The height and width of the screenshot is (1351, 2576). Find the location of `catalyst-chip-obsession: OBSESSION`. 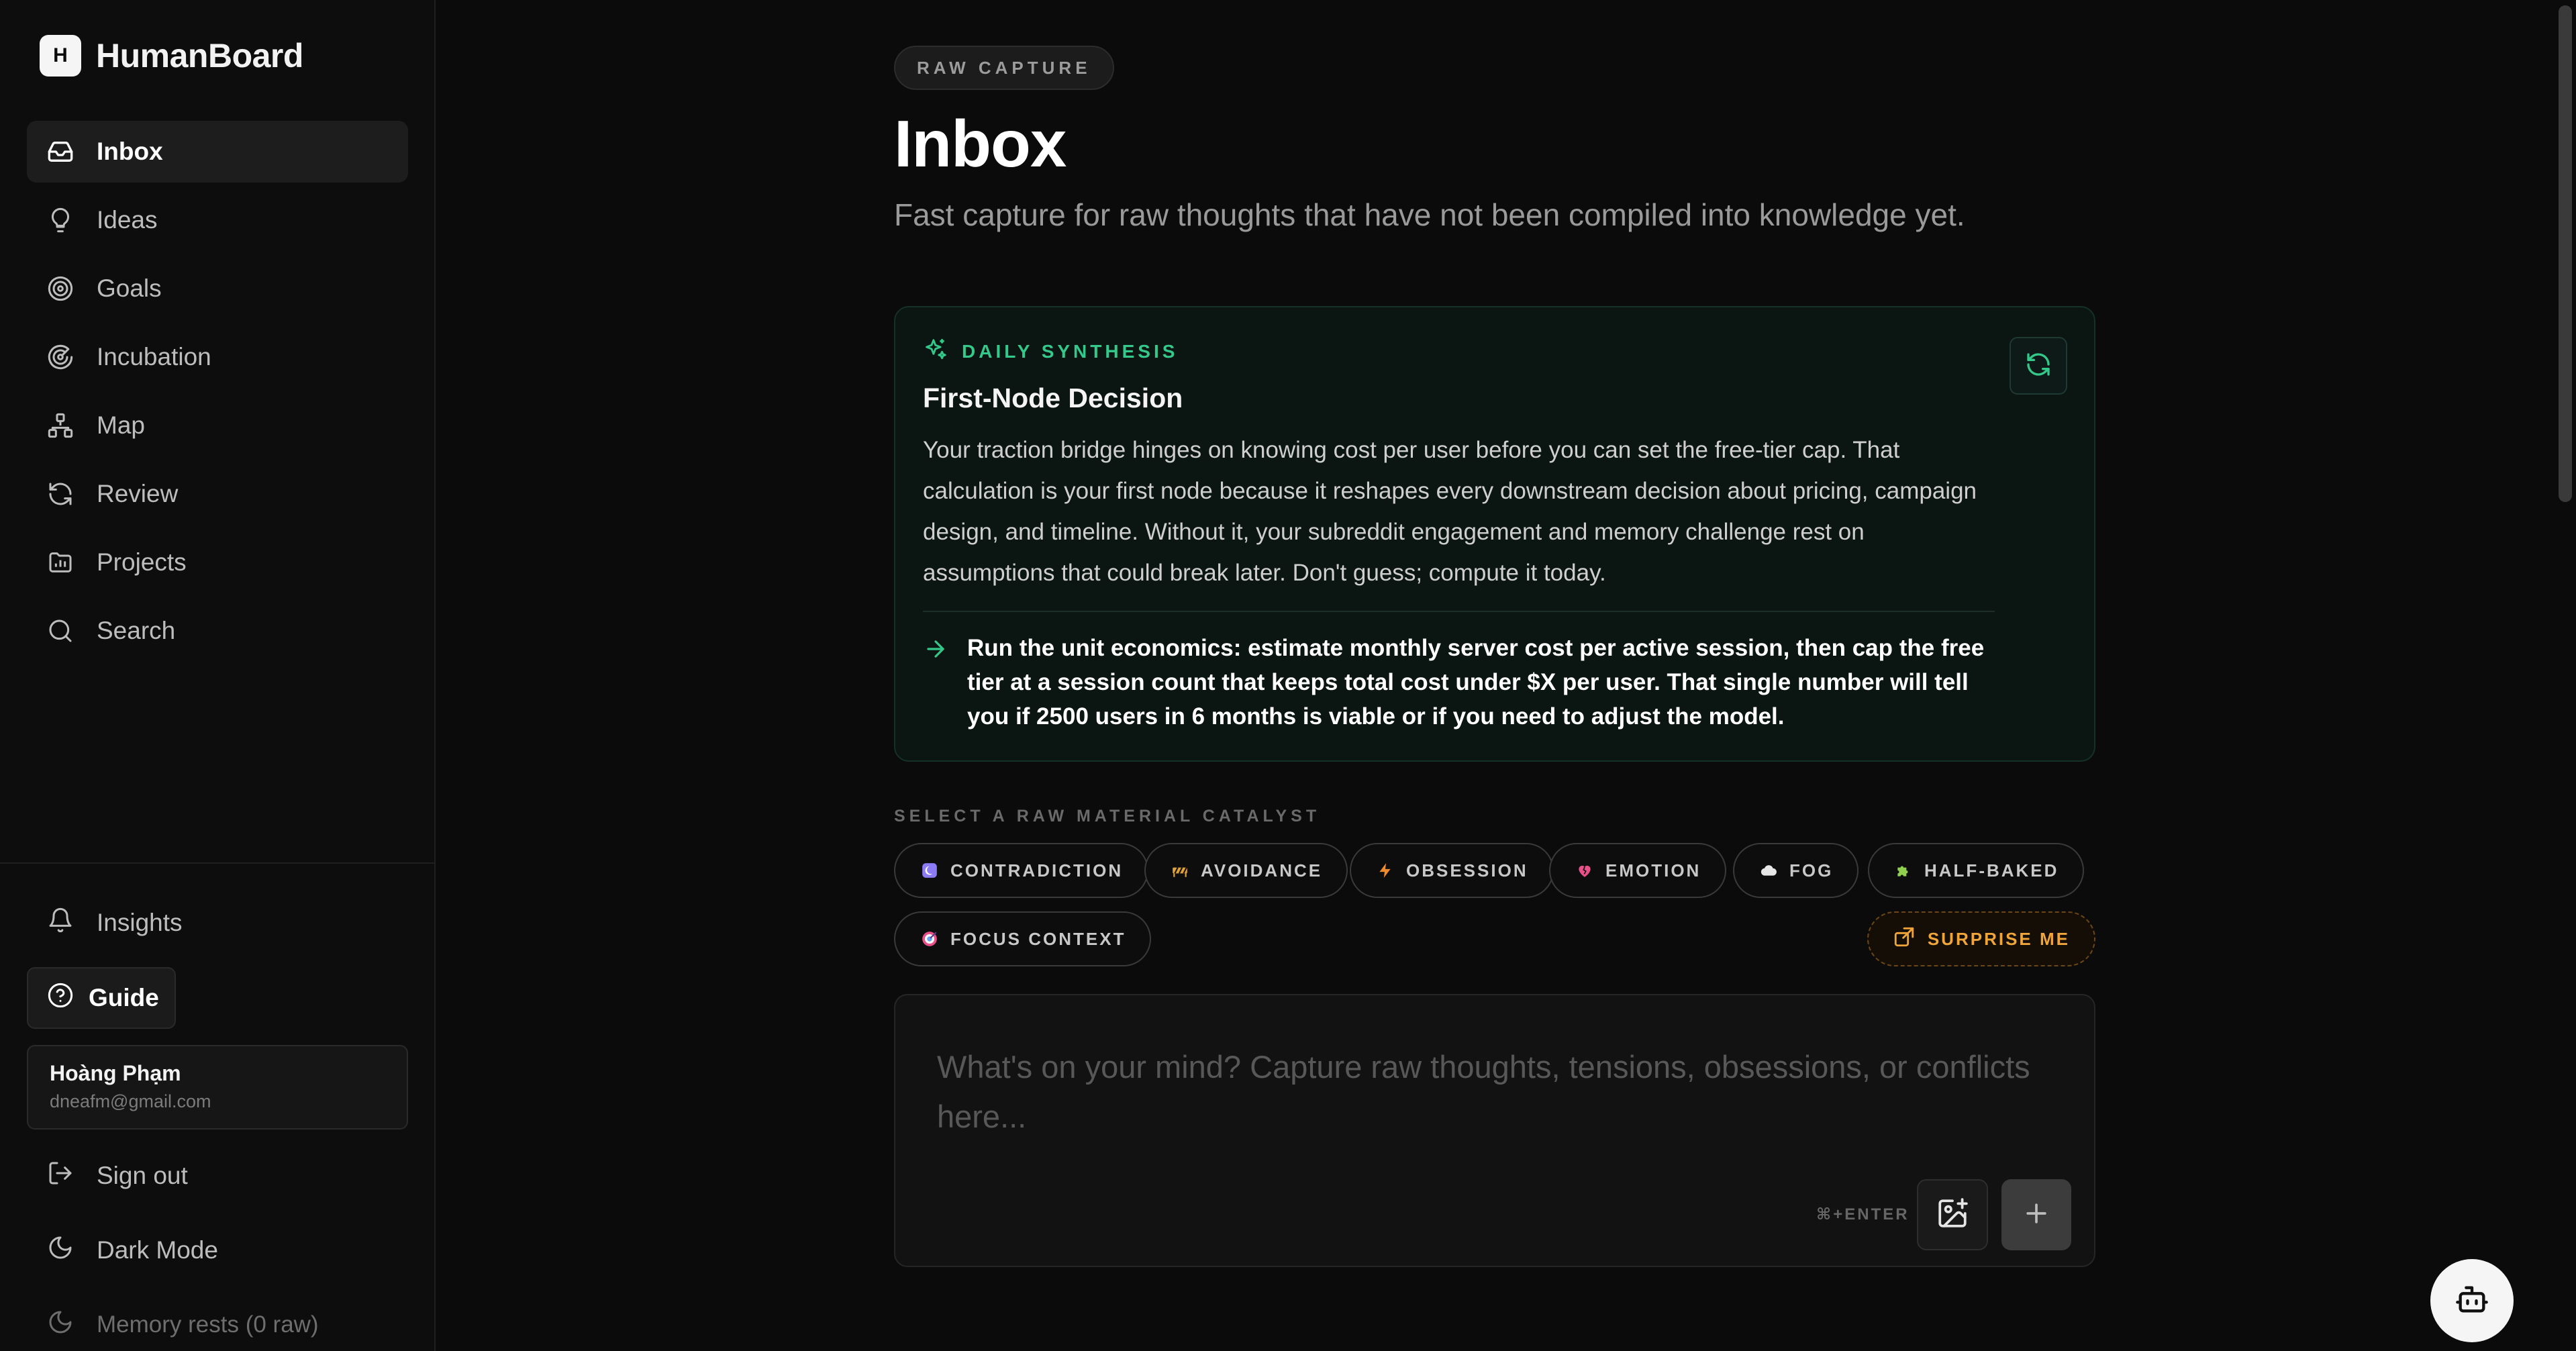

catalyst-chip-obsession: OBSESSION is located at coordinates (1452, 870).